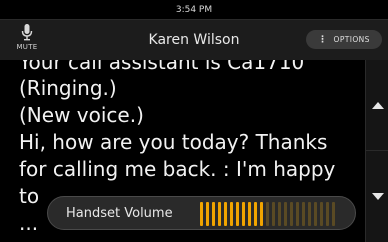  I want to click on triangle-down-icon, so click(377, 196).